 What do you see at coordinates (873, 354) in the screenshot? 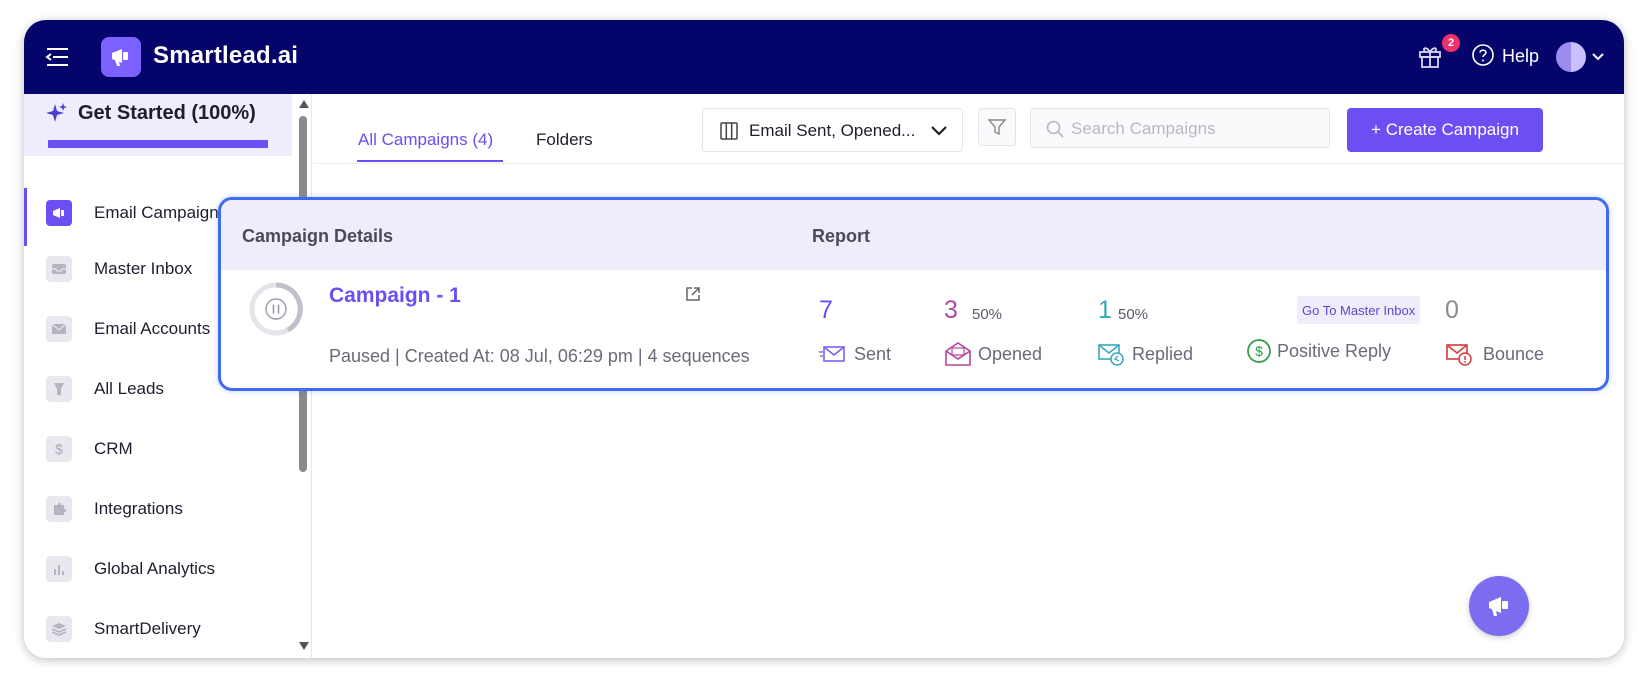
I see `sent-label: Sent` at bounding box center [873, 354].